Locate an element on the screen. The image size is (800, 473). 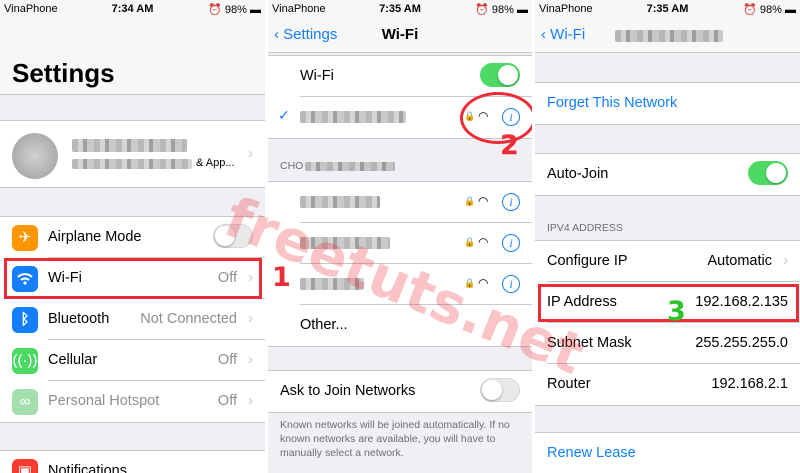
highlight-info-button is located at coordinates (496, 118).